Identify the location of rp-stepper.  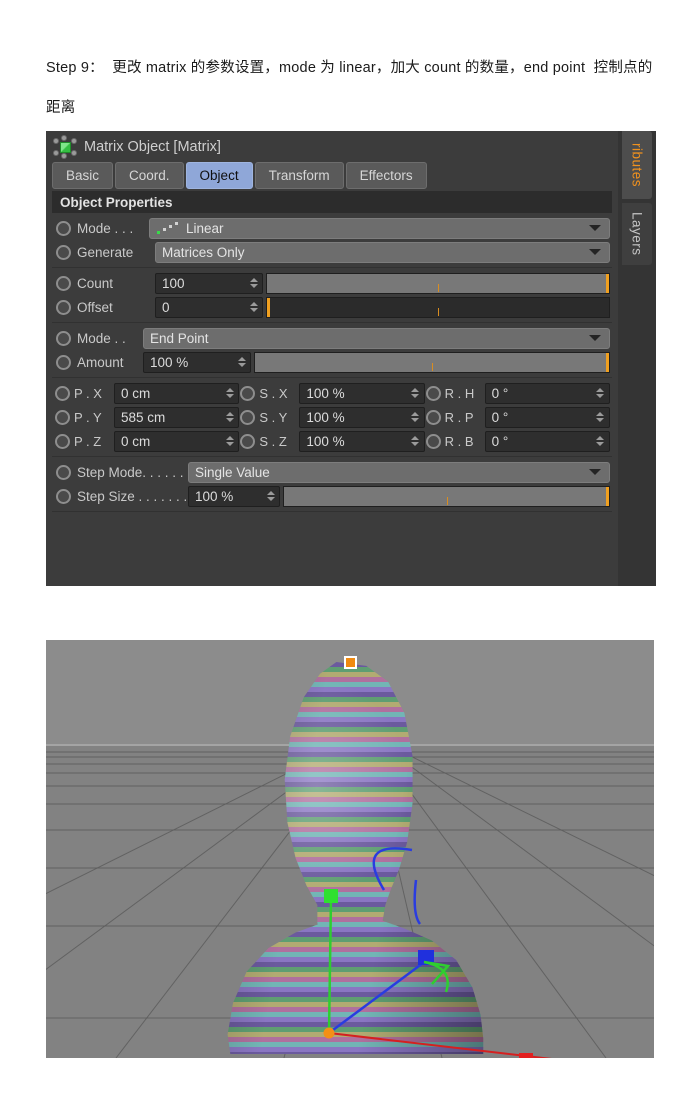
(600, 417).